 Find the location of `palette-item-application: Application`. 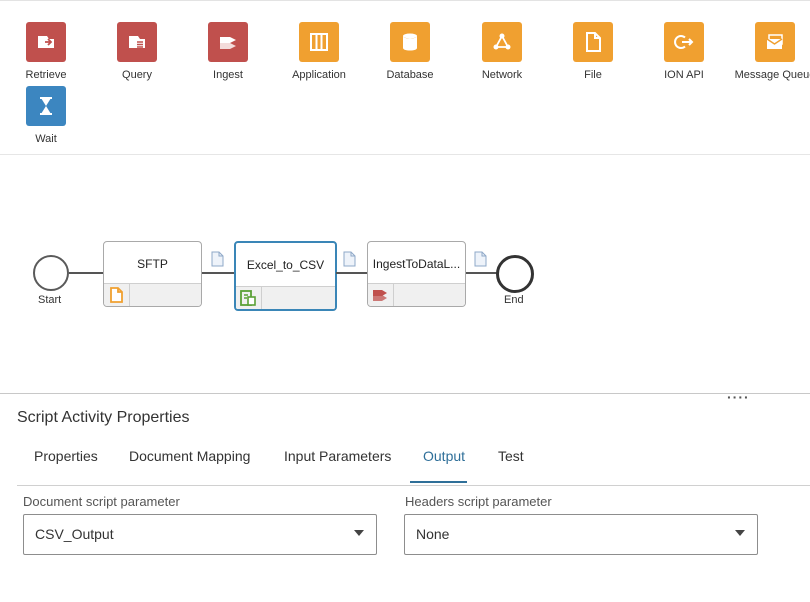

palette-item-application: Application is located at coordinates (319, 51).